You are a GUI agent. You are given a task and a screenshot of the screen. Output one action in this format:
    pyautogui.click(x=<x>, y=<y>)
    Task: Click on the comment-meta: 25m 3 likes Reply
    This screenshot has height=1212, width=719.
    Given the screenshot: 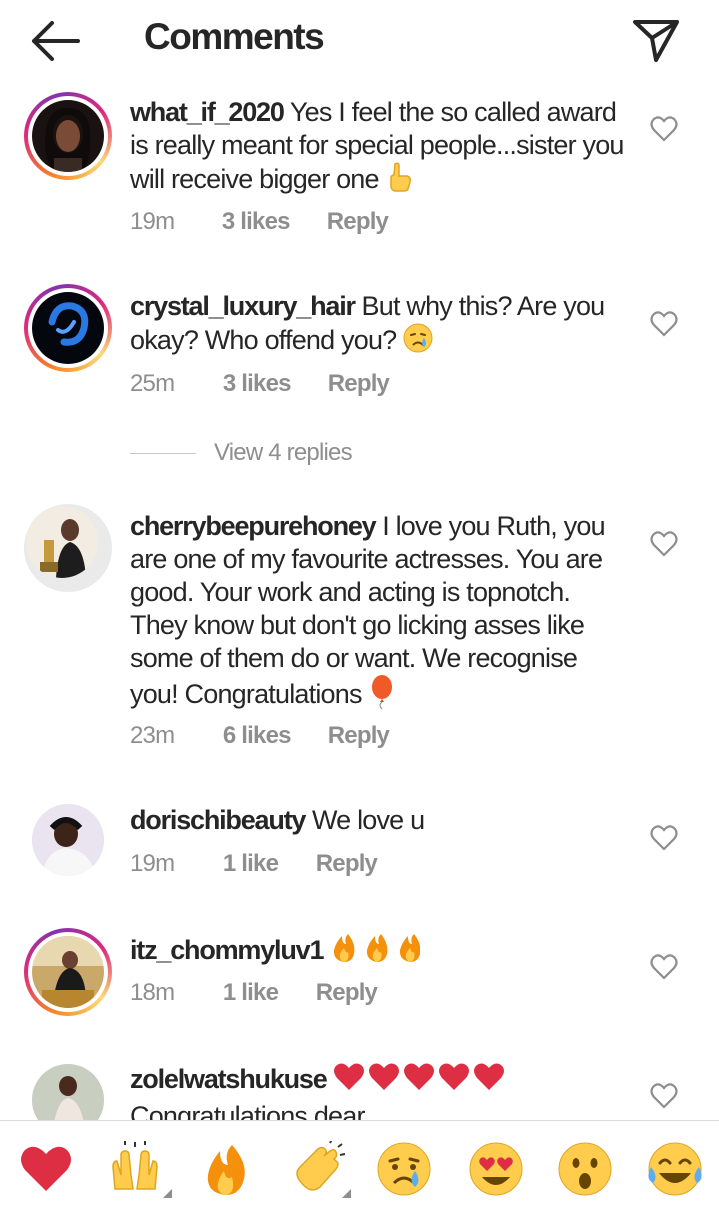 What is the action you would take?
    pyautogui.click(x=260, y=384)
    